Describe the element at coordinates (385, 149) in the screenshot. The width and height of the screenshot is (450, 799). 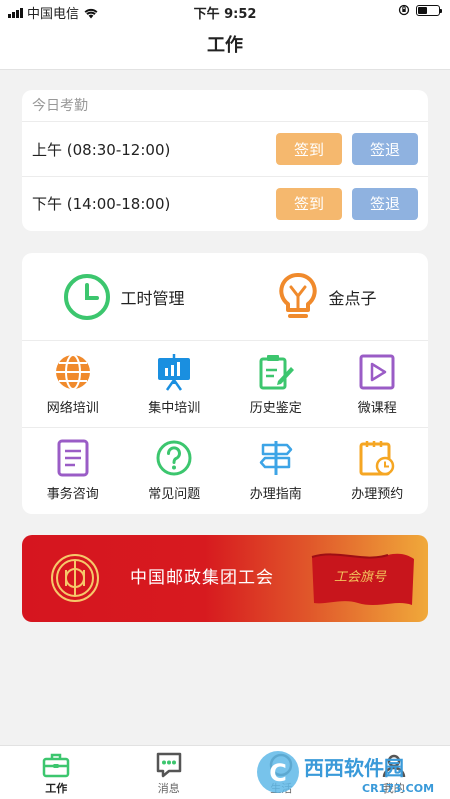
I see `morning-signout-button: 签退` at that location.